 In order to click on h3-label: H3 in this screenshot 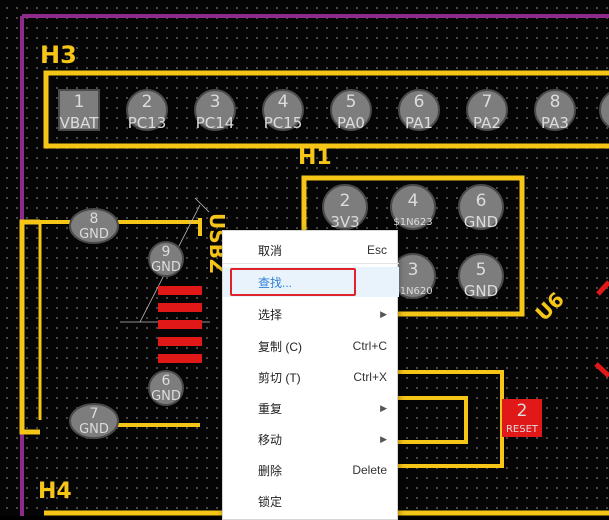, I will do `click(58, 55)`.